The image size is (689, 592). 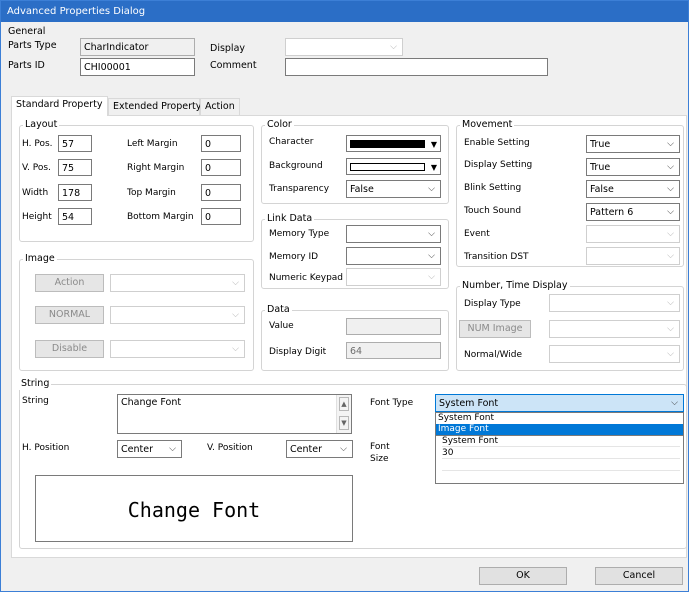 I want to click on dropdown-arrow-icon: ▼, so click(x=433, y=167).